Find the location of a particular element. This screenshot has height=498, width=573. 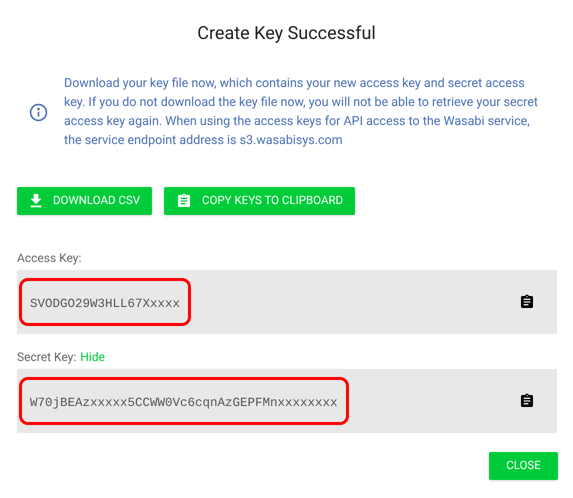

field-label: Access Key: is located at coordinates (49, 258).